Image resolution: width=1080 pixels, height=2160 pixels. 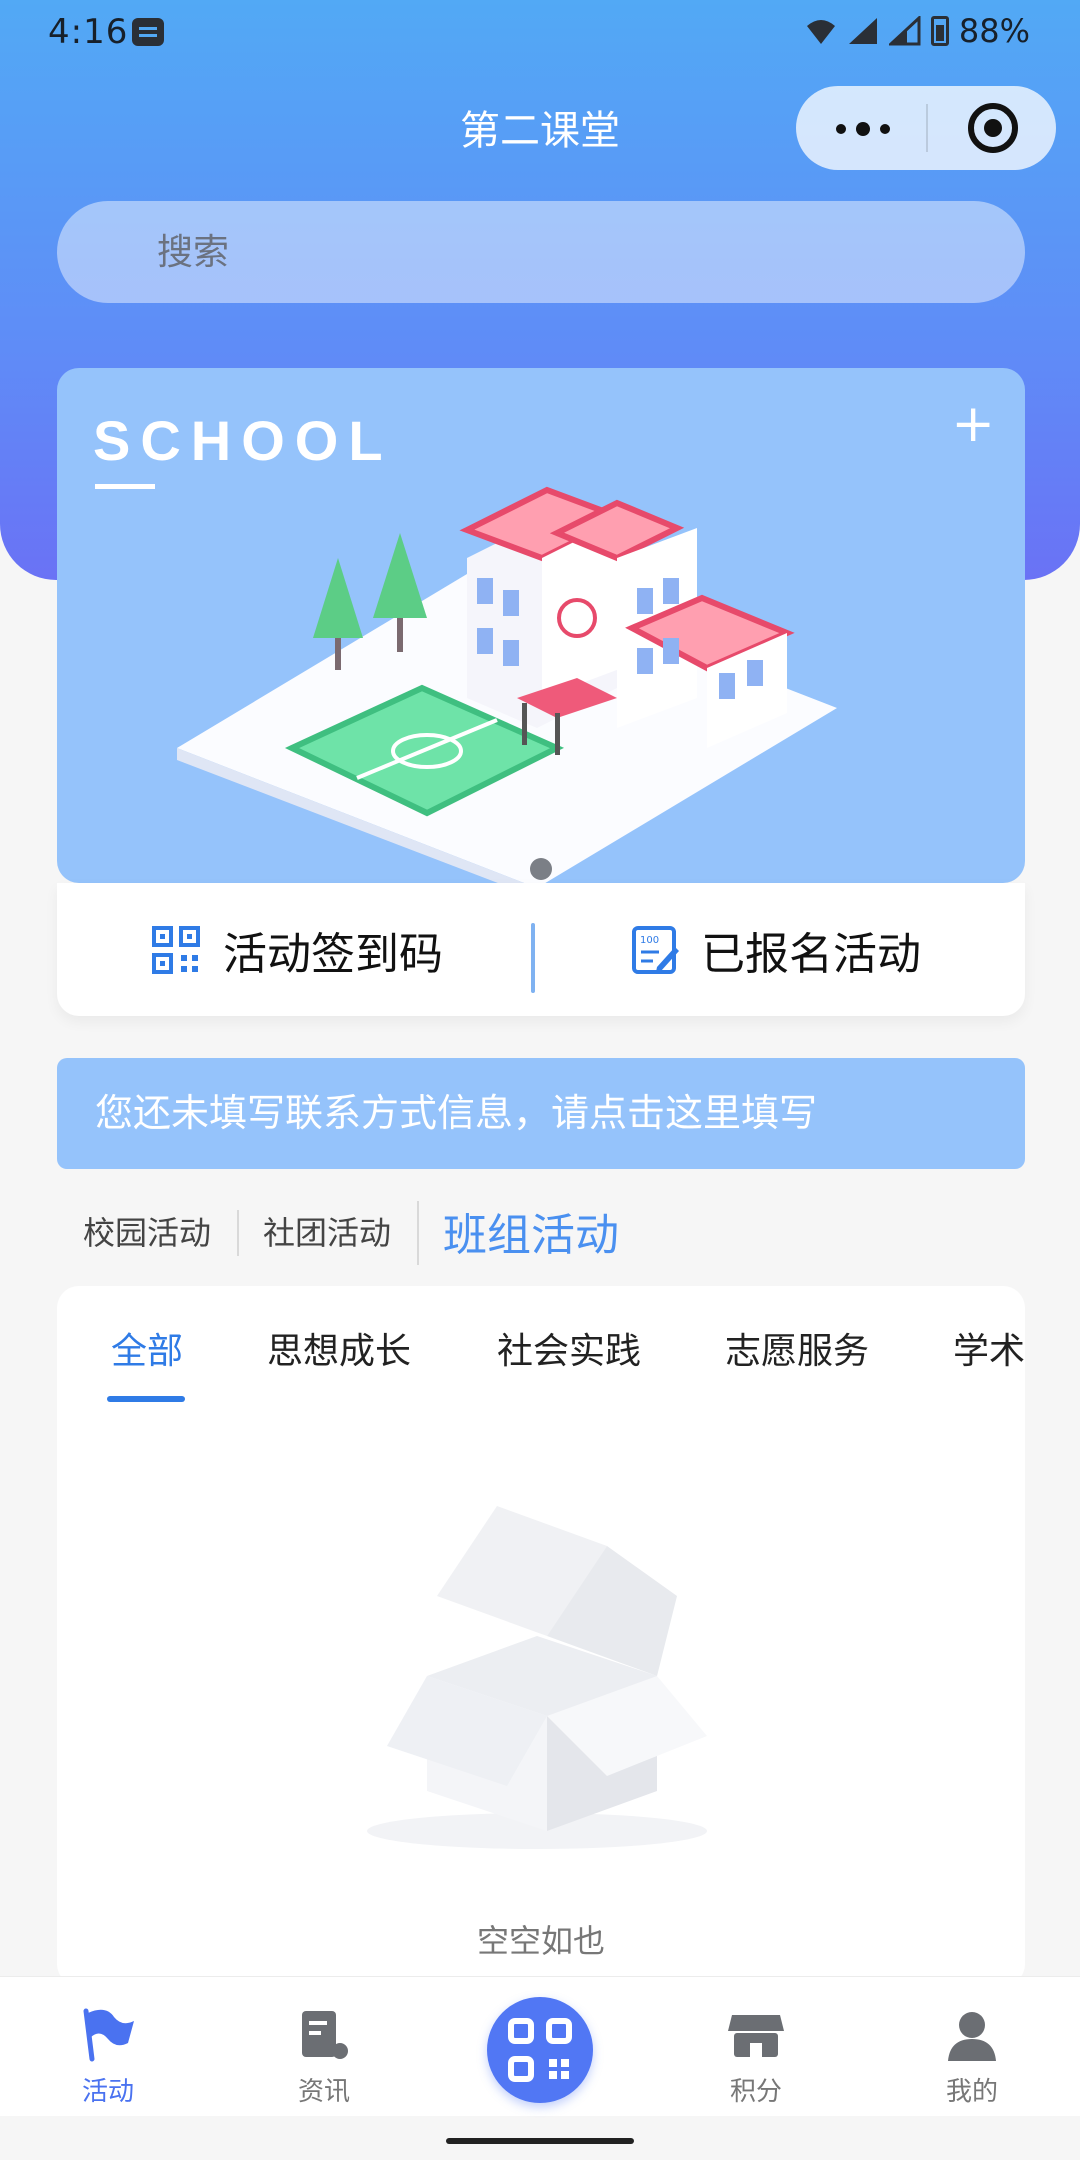 What do you see at coordinates (973, 424) in the screenshot?
I see `plus-icon: +` at bounding box center [973, 424].